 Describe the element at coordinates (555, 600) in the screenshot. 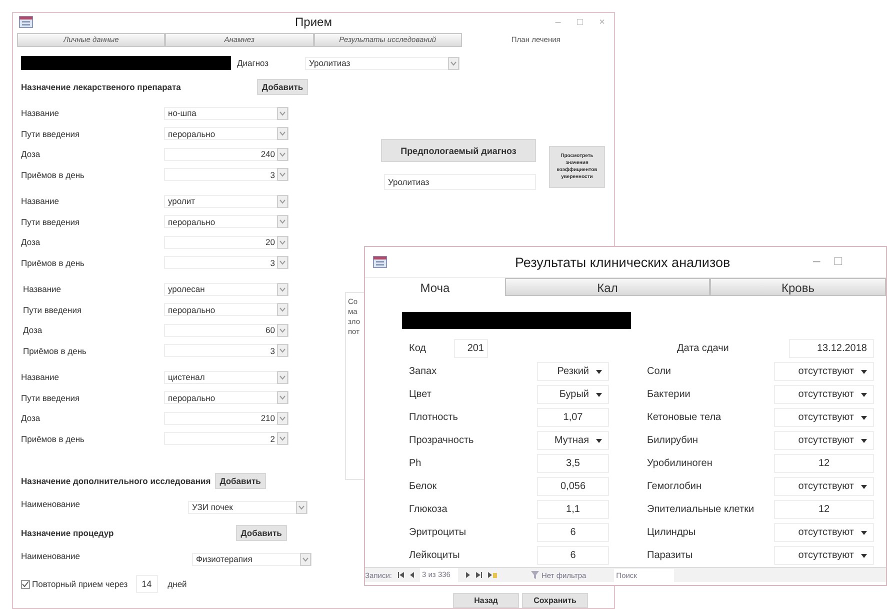

I see `form-button: Сохранить` at that location.